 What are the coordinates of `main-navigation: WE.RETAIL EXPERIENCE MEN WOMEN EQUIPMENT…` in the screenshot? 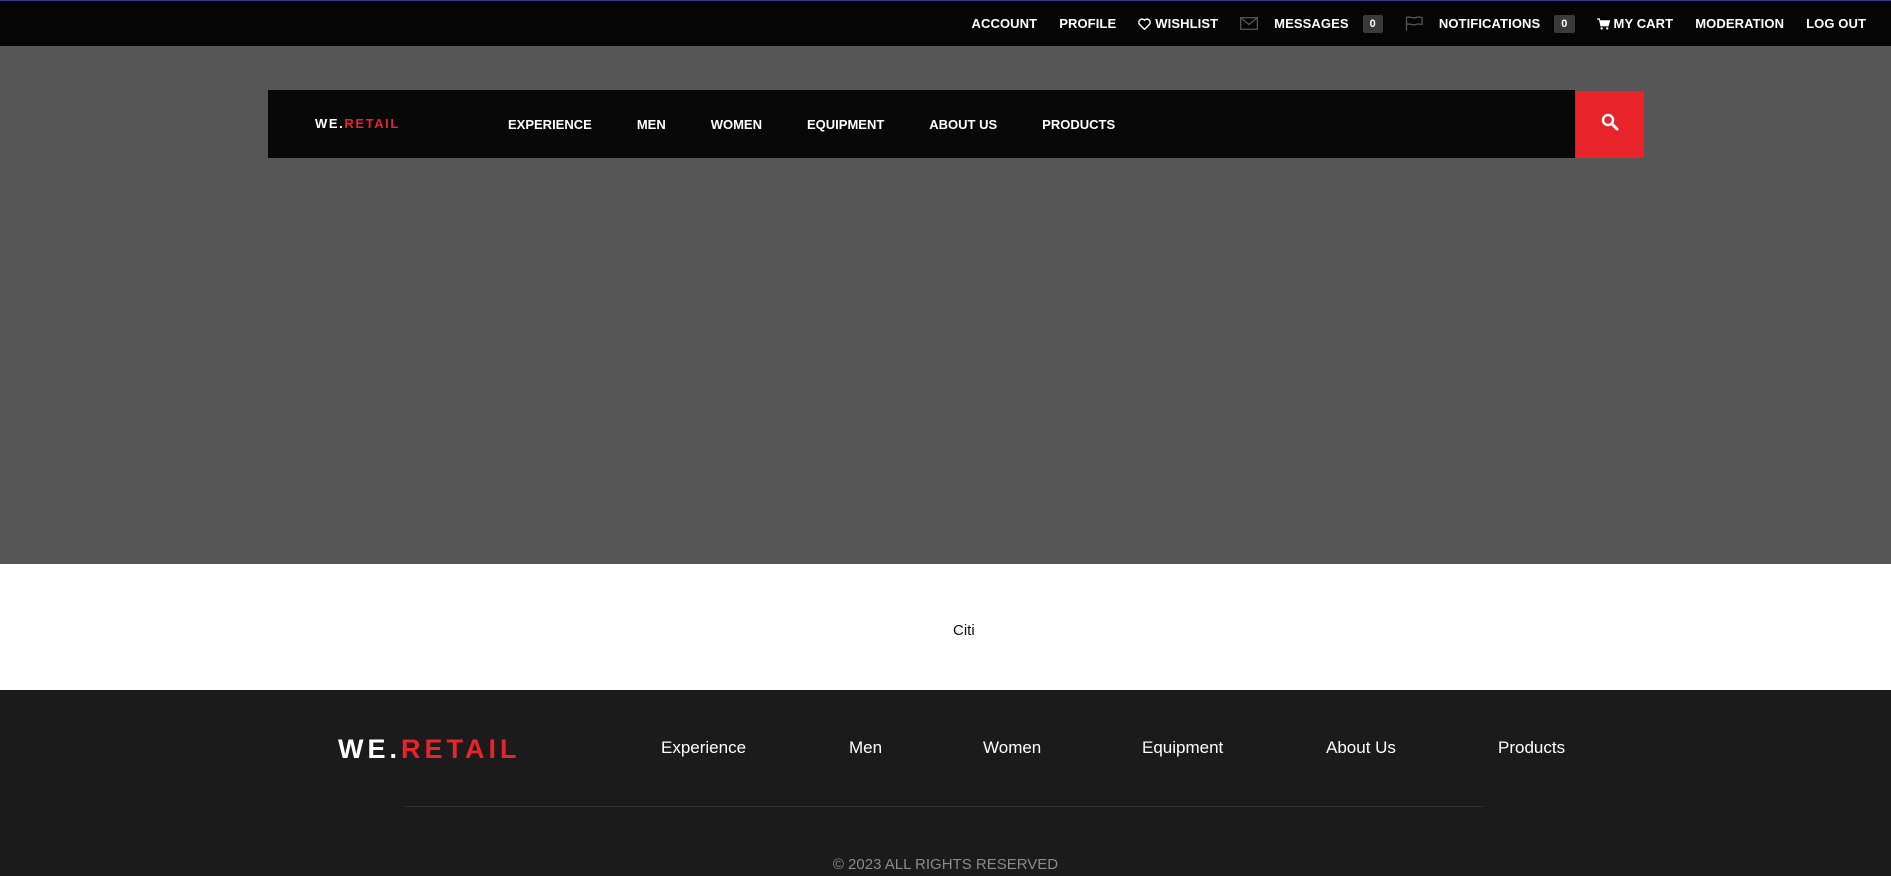 It's located at (921, 124).